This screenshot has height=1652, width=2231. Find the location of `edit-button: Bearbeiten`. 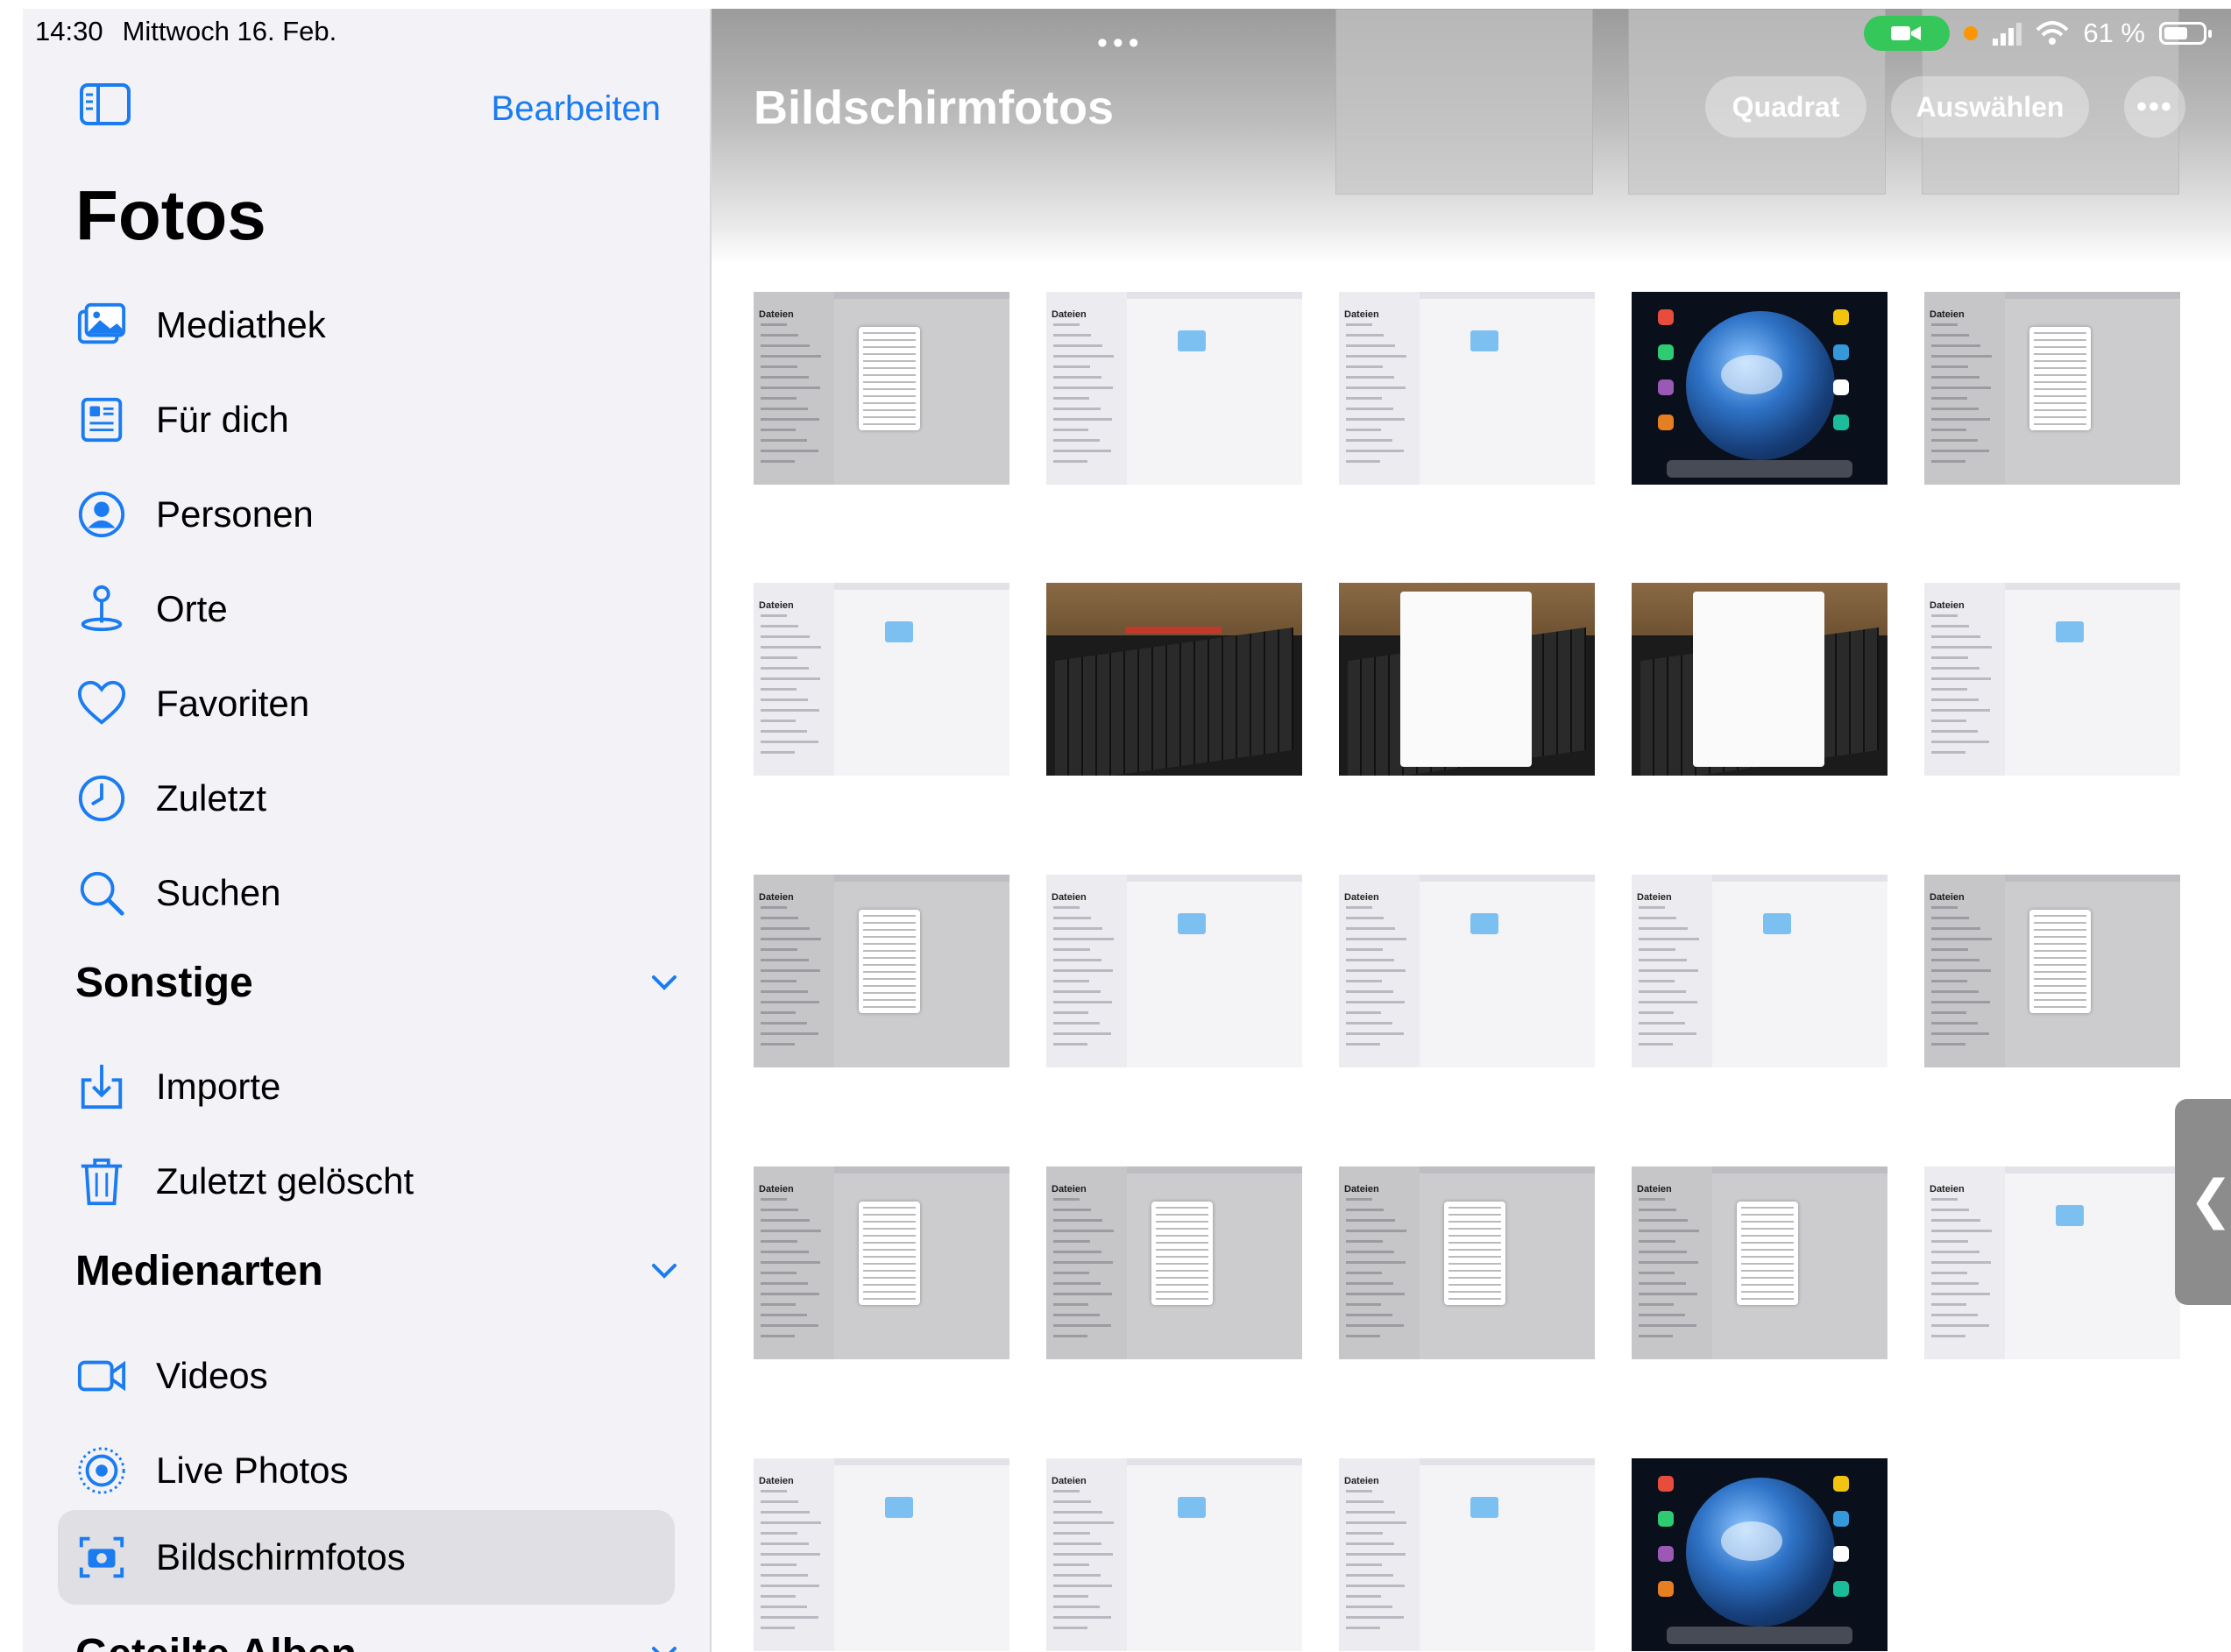

edit-button: Bearbeiten is located at coordinates (576, 109).